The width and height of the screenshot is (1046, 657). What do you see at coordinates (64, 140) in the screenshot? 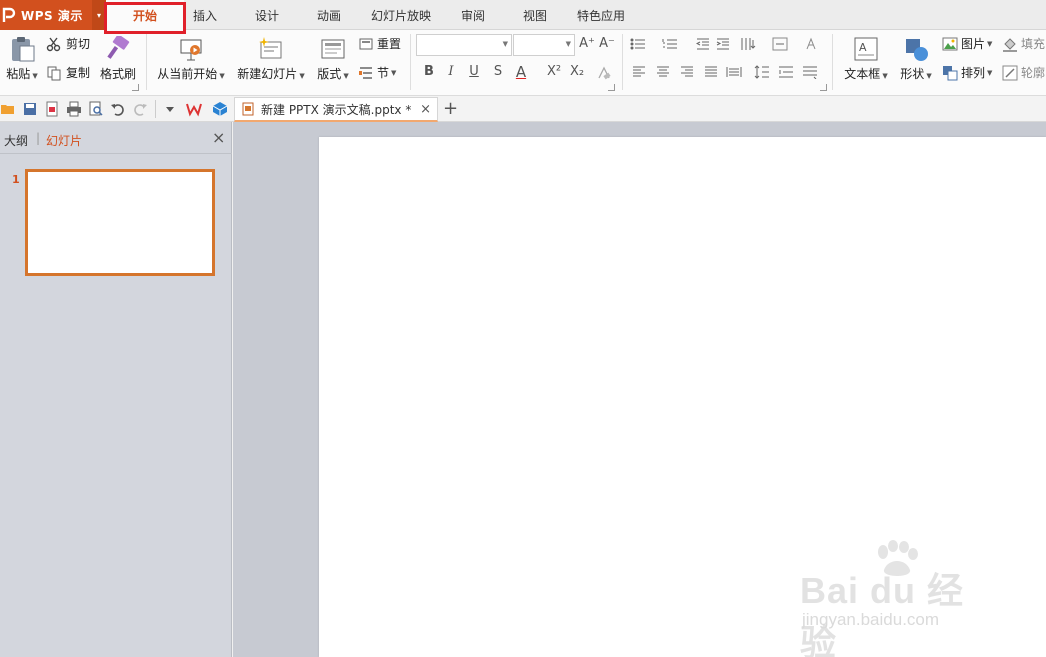
I see `tab-slides: 幻灯片` at bounding box center [64, 140].